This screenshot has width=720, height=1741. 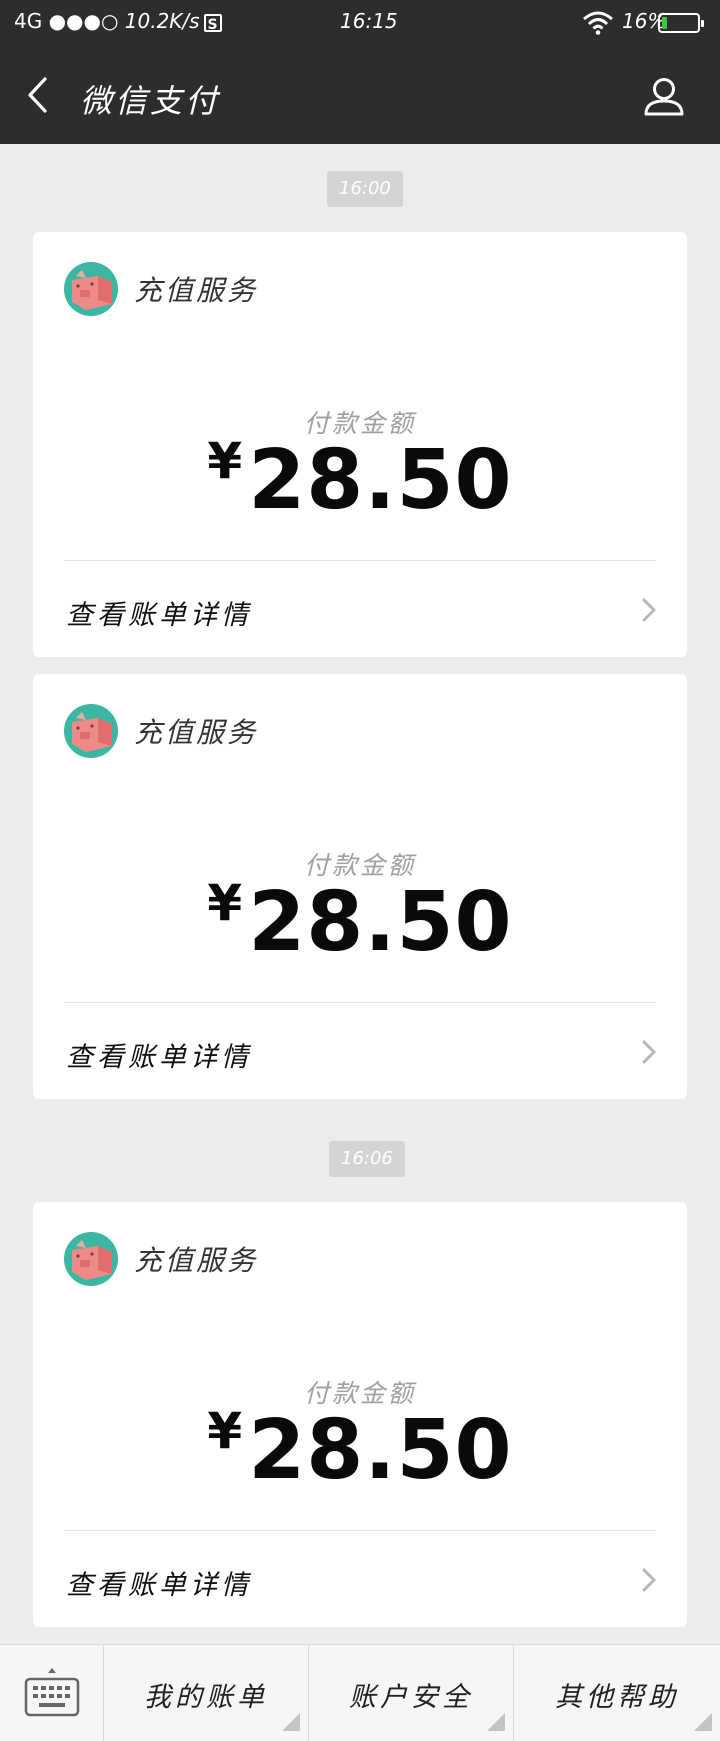 What do you see at coordinates (83, 21) in the screenshot?
I see `signal-dots: ●●●○` at bounding box center [83, 21].